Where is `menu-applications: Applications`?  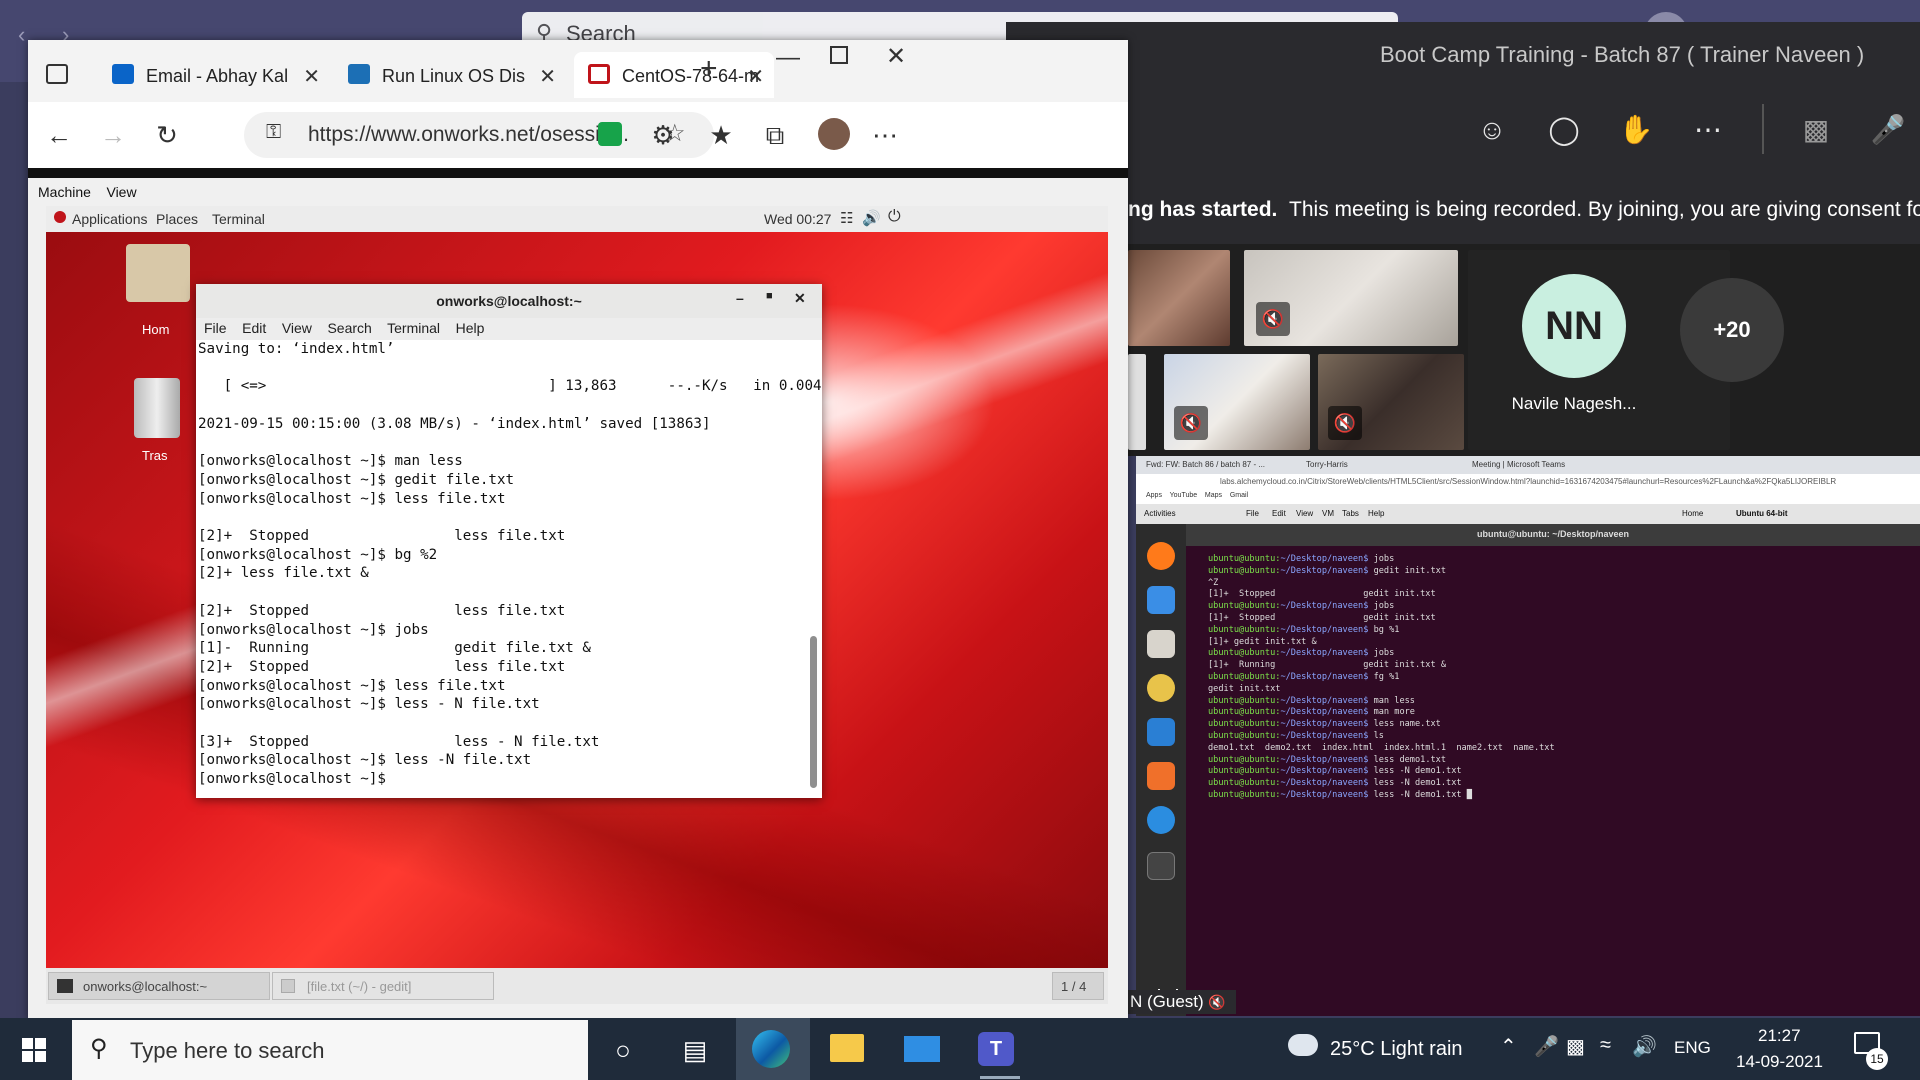
menu-applications: Applications is located at coordinates (110, 219).